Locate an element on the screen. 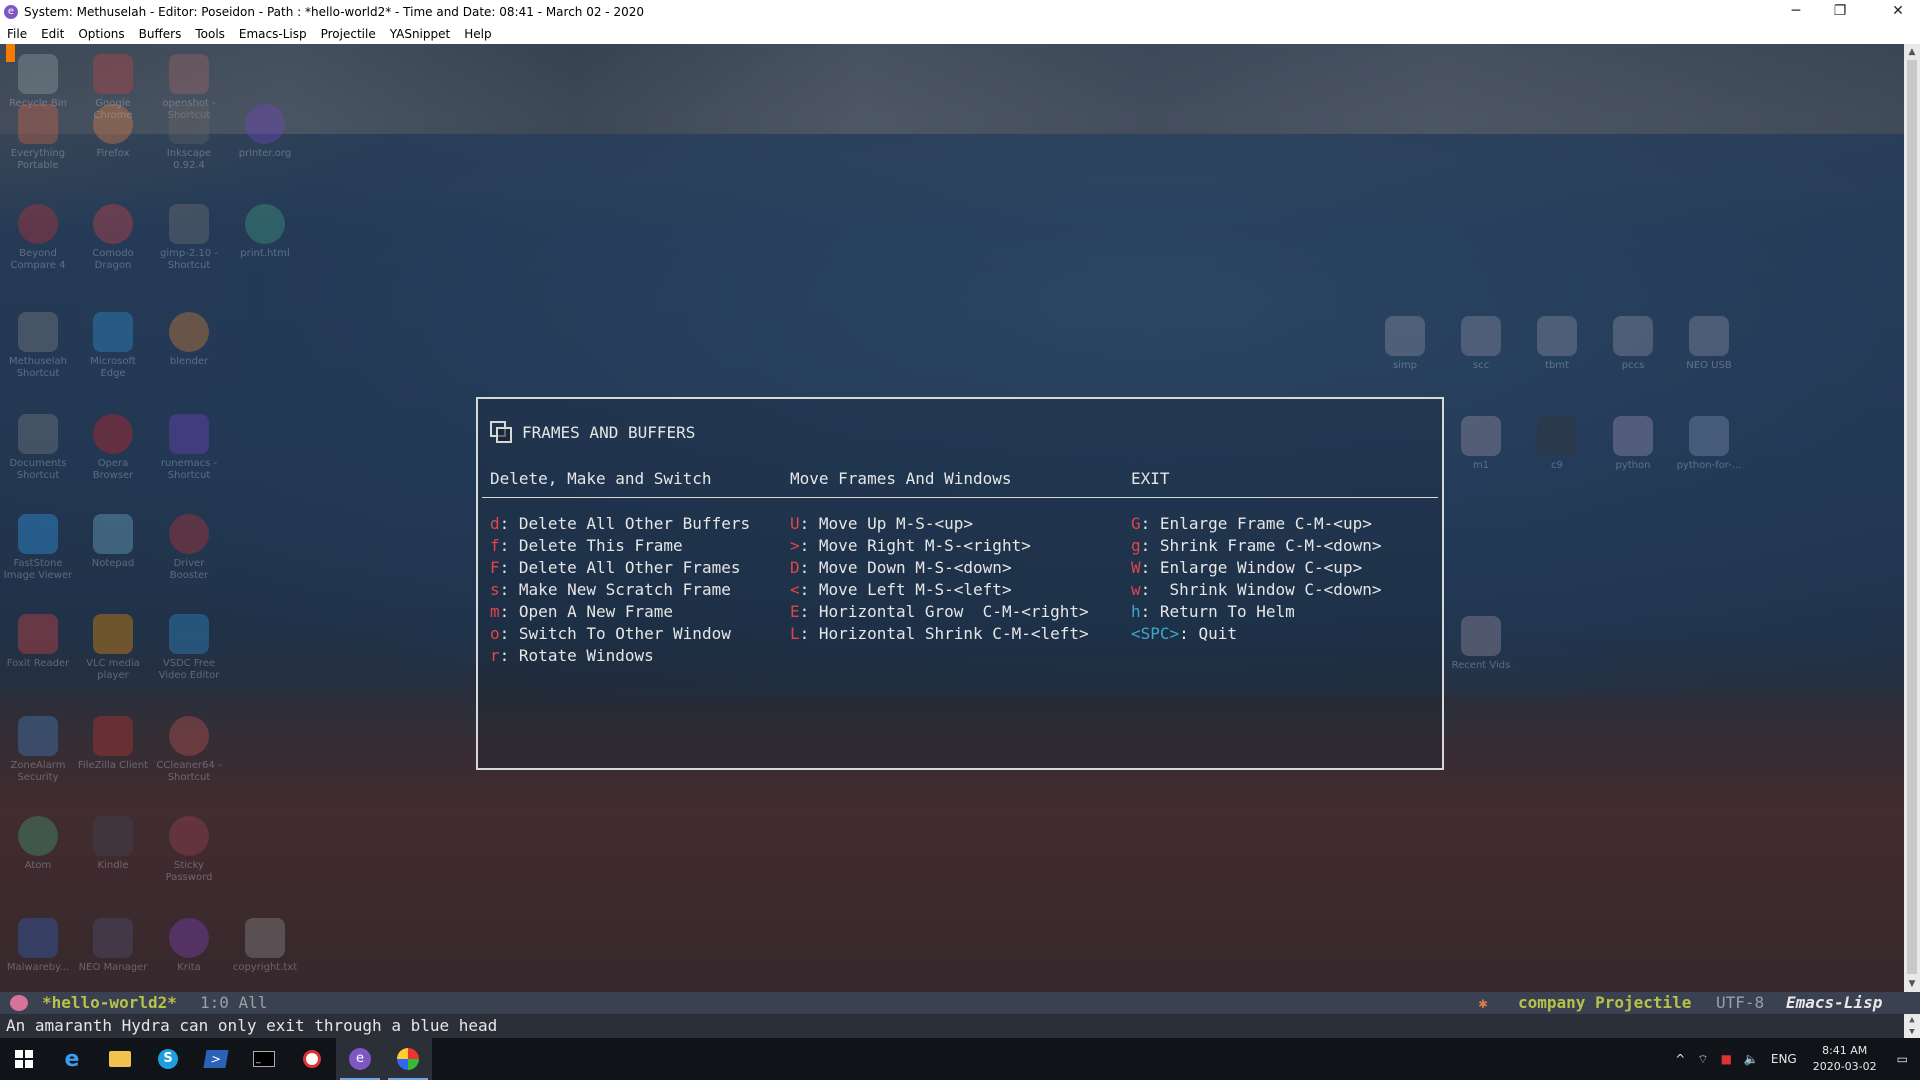 This screenshot has height=1080, width=1920. file-explorer-icon is located at coordinates (120, 1059).